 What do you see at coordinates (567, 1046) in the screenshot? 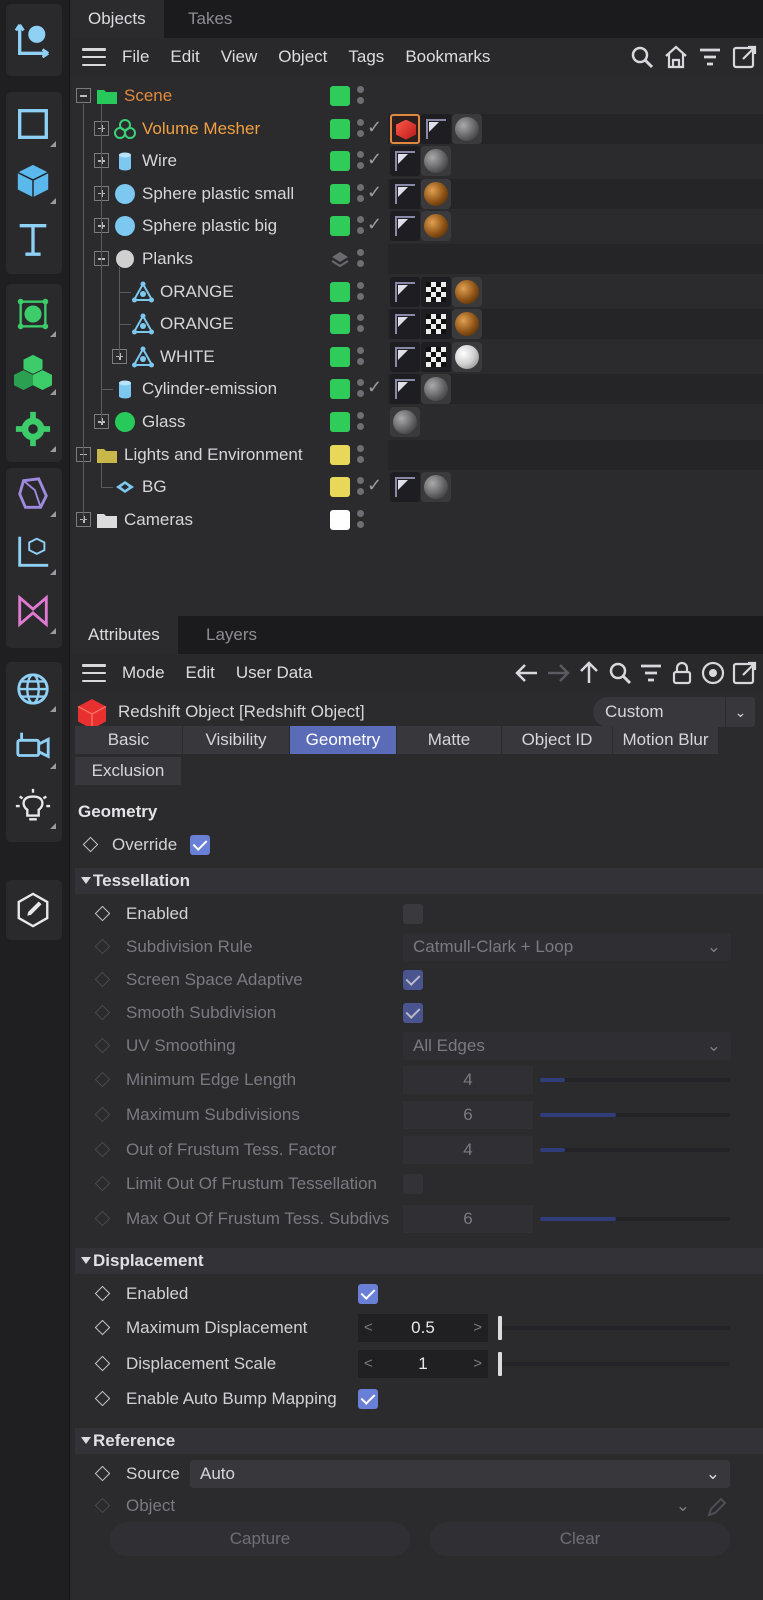
I see `uv-smoothing-dropdown: All Edges ⌄` at bounding box center [567, 1046].